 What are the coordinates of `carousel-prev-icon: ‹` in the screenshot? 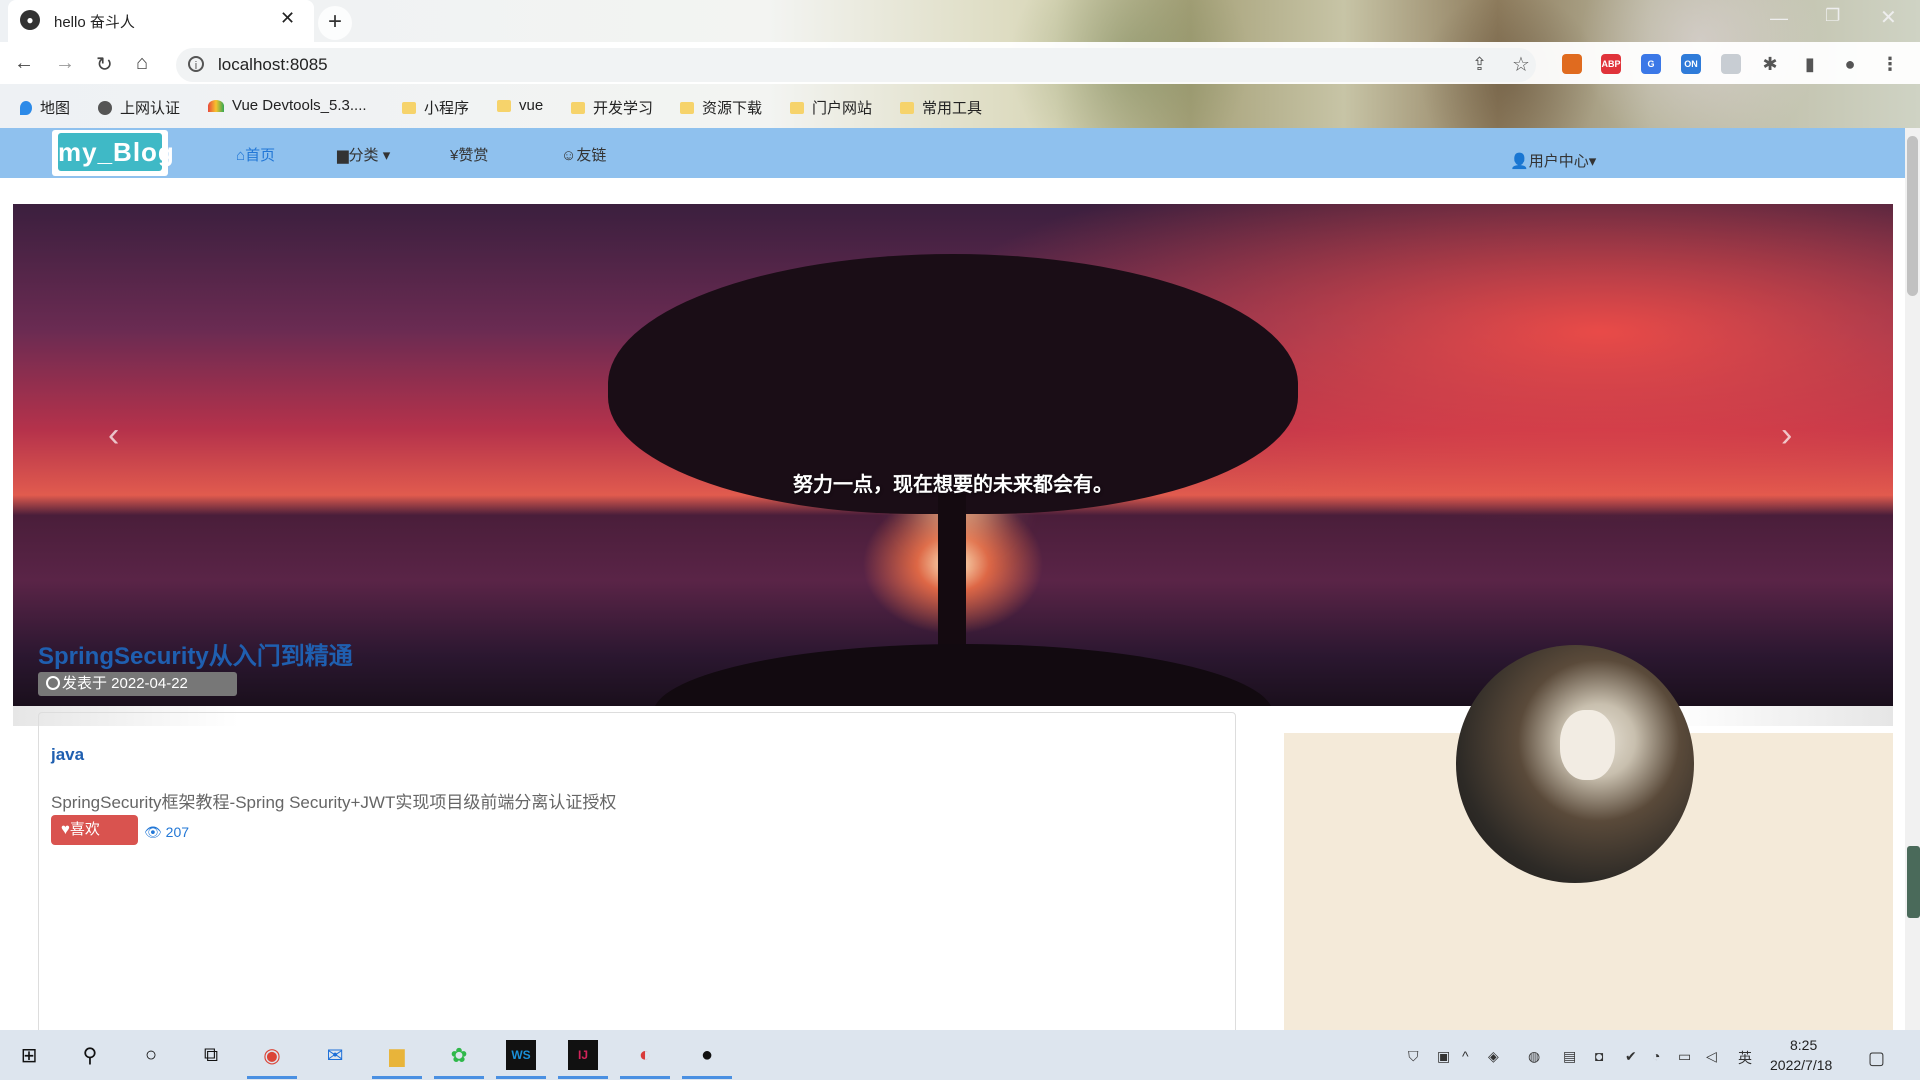 It's located at (113, 435).